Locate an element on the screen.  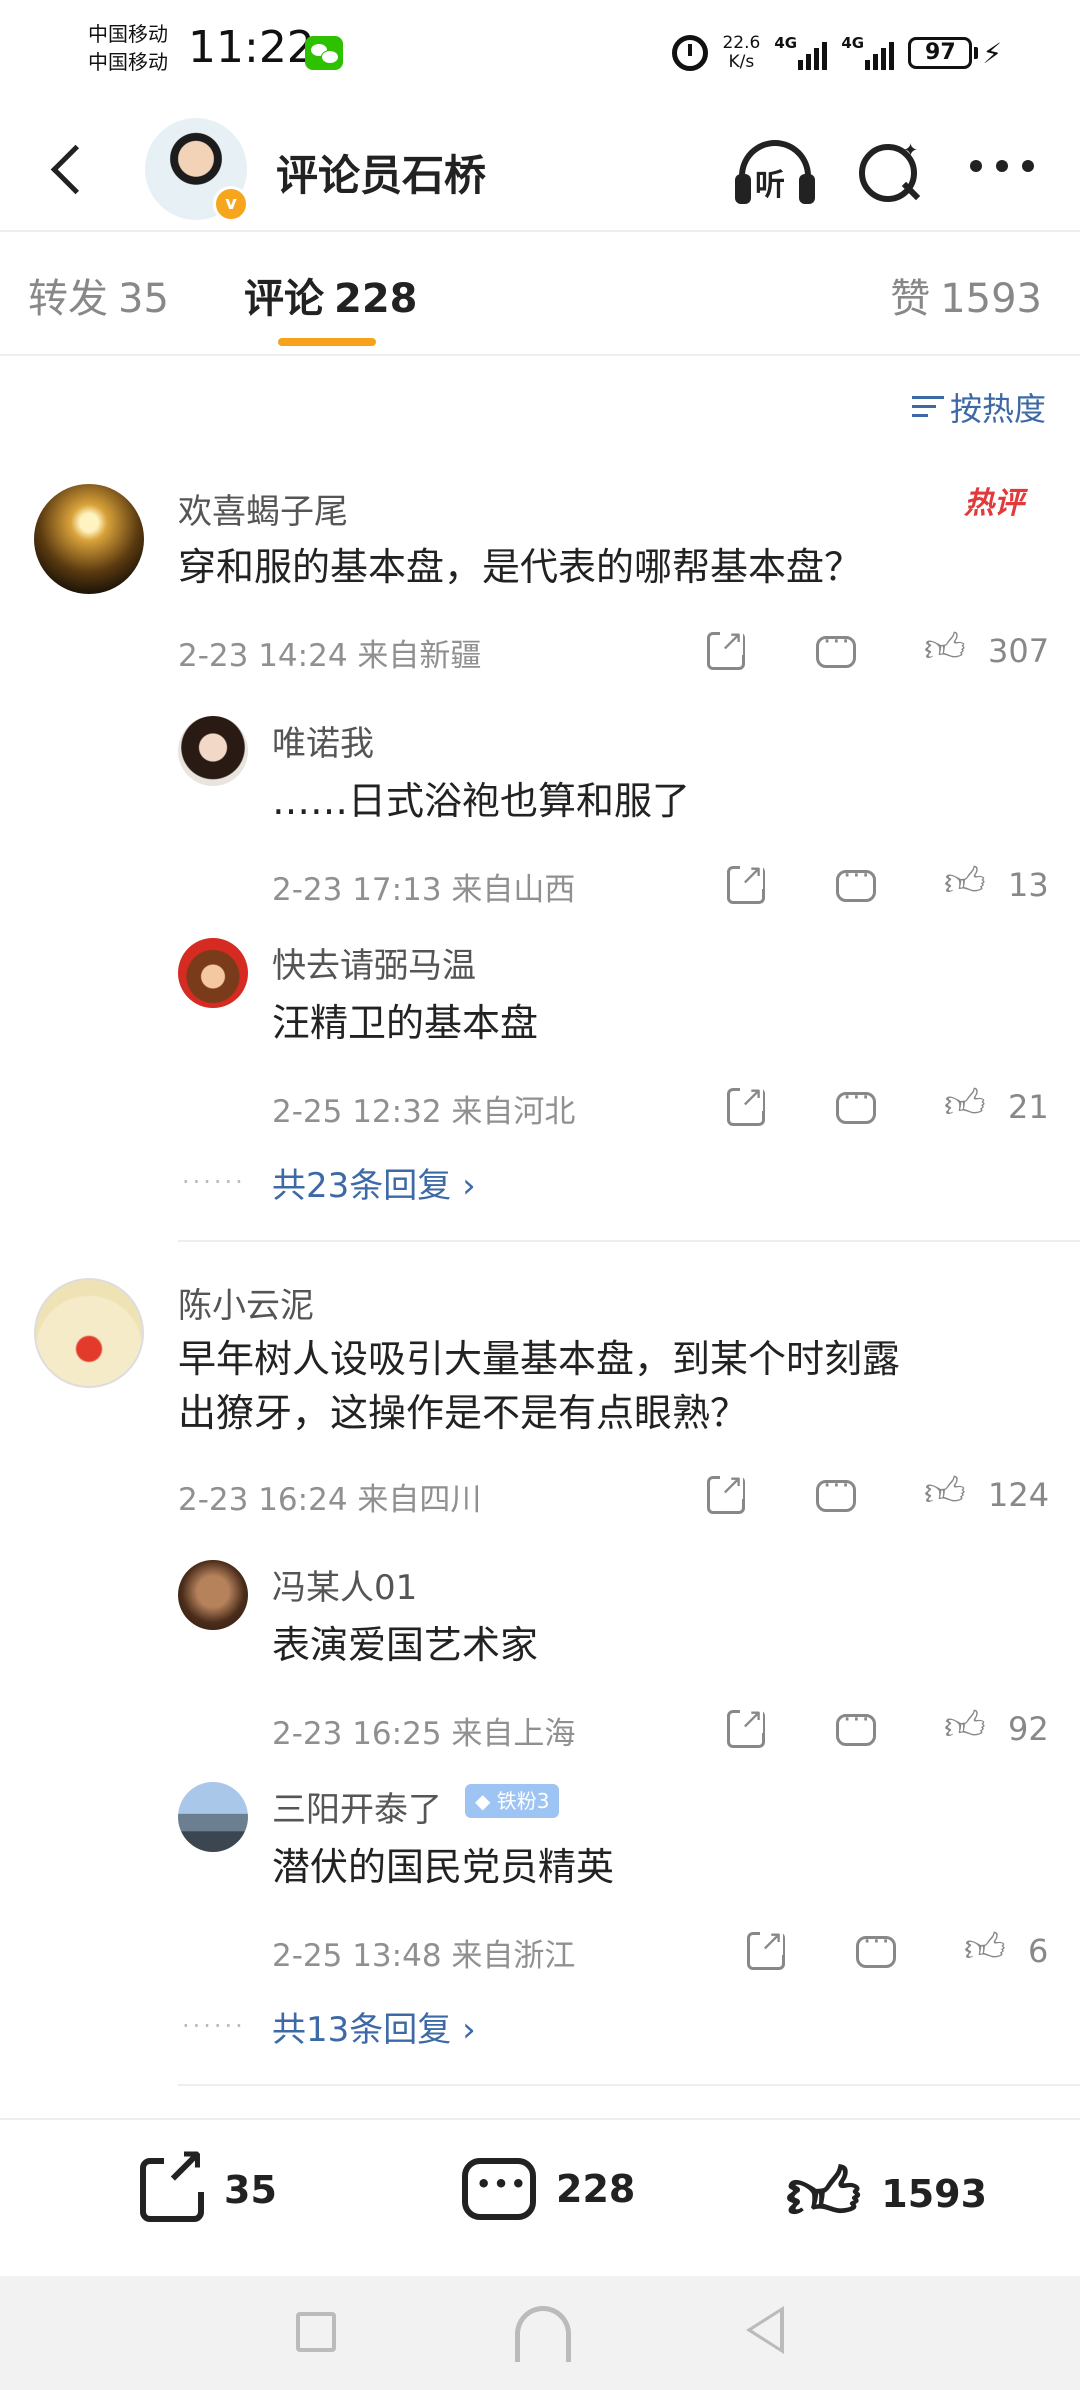
tab-repost-count: 35 is located at coordinates (143, 299).